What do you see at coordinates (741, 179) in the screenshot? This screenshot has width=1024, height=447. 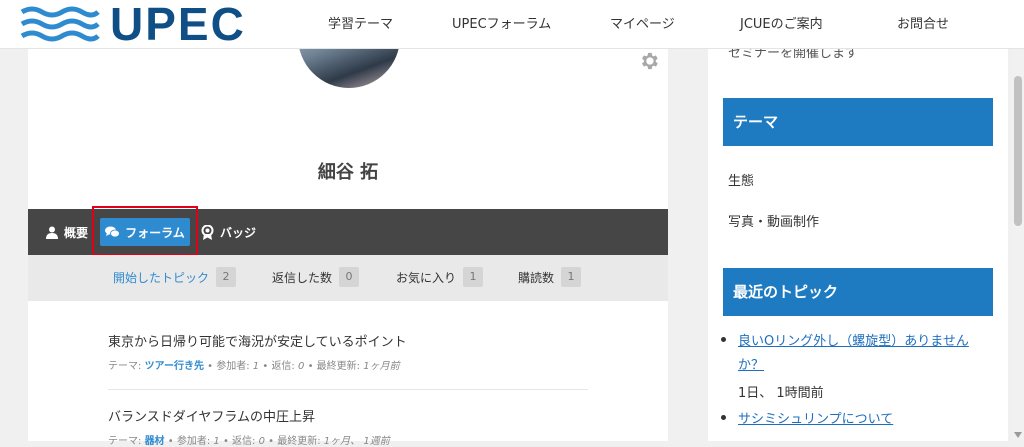 I see `sidebar-theme-link: 生態` at bounding box center [741, 179].